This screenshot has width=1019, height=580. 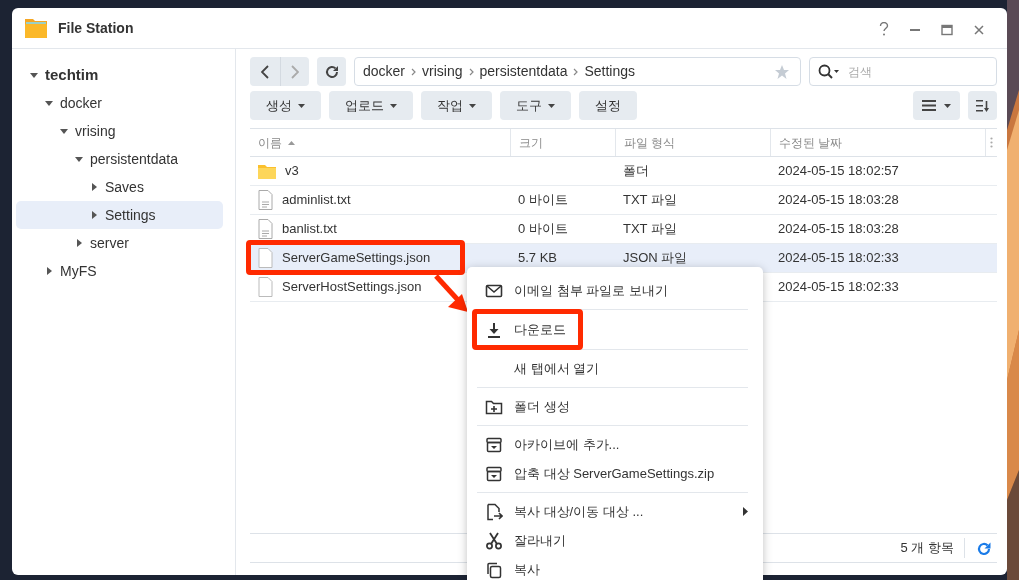 What do you see at coordinates (612, 540) in the screenshot?
I see `menu-item: 잘라내기` at bounding box center [612, 540].